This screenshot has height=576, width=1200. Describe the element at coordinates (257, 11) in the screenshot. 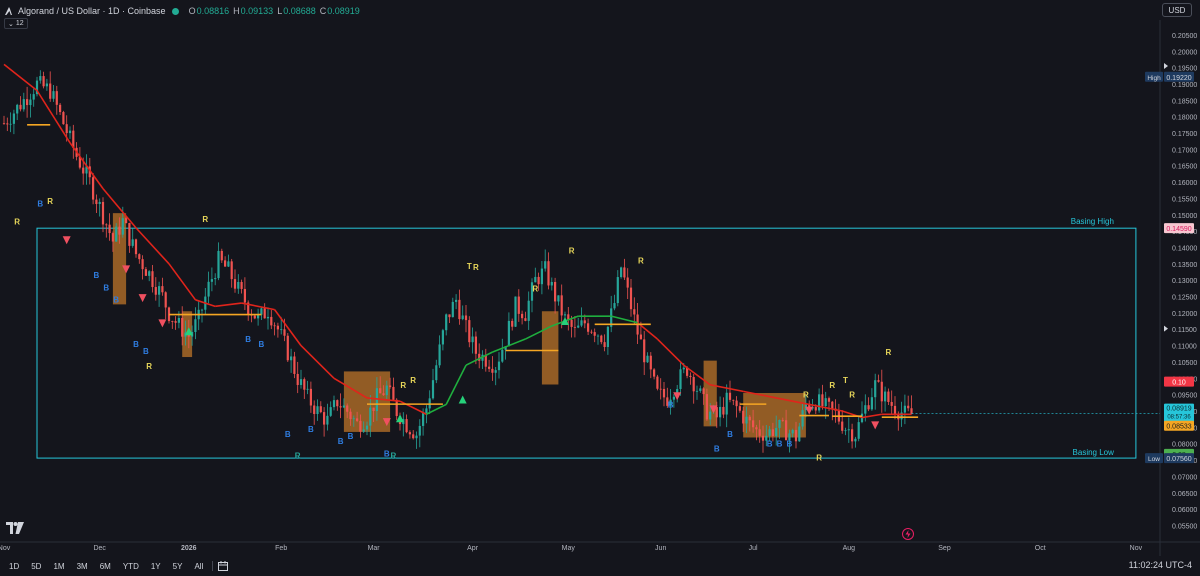

I see `ohlc-high-value: 0.09133` at that location.